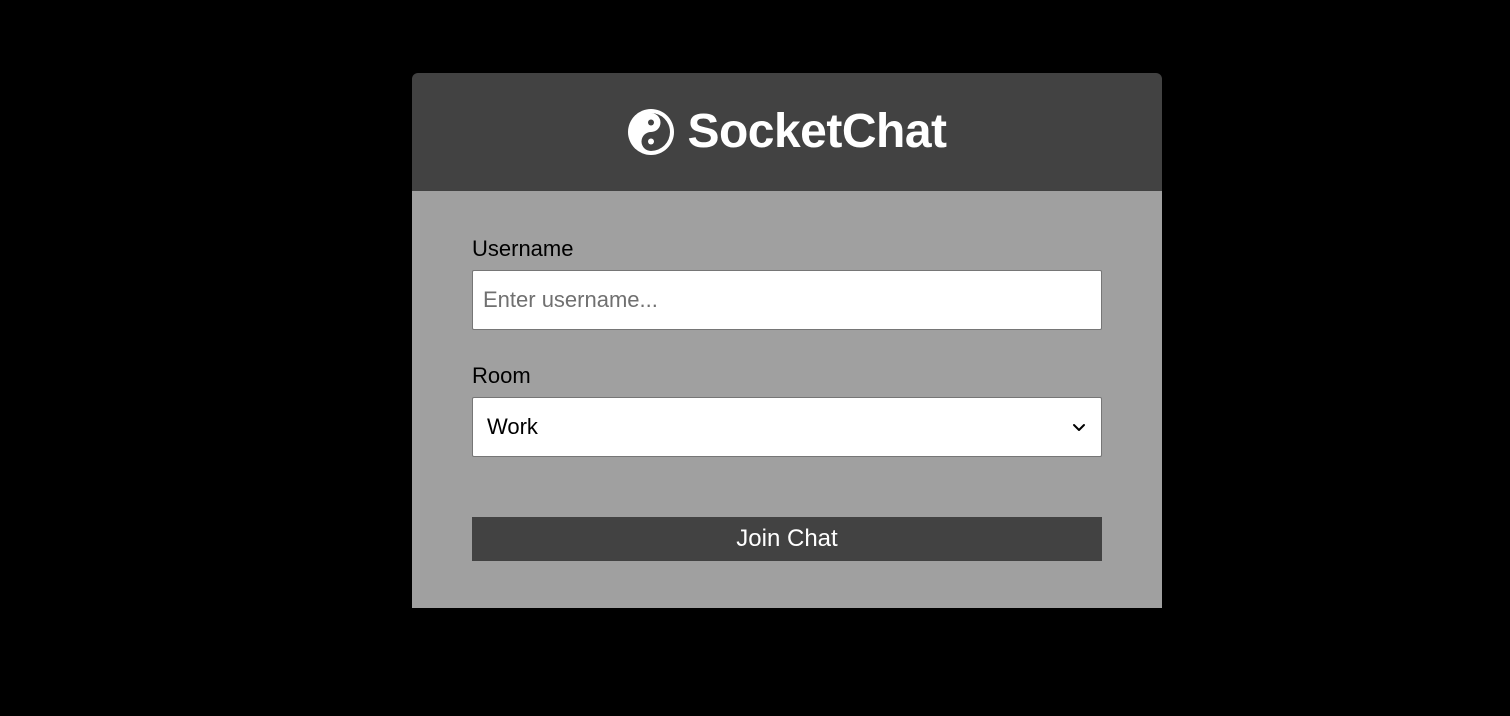 The height and width of the screenshot is (716, 1510). Describe the element at coordinates (501, 375) in the screenshot. I see `room-label: Room` at that location.